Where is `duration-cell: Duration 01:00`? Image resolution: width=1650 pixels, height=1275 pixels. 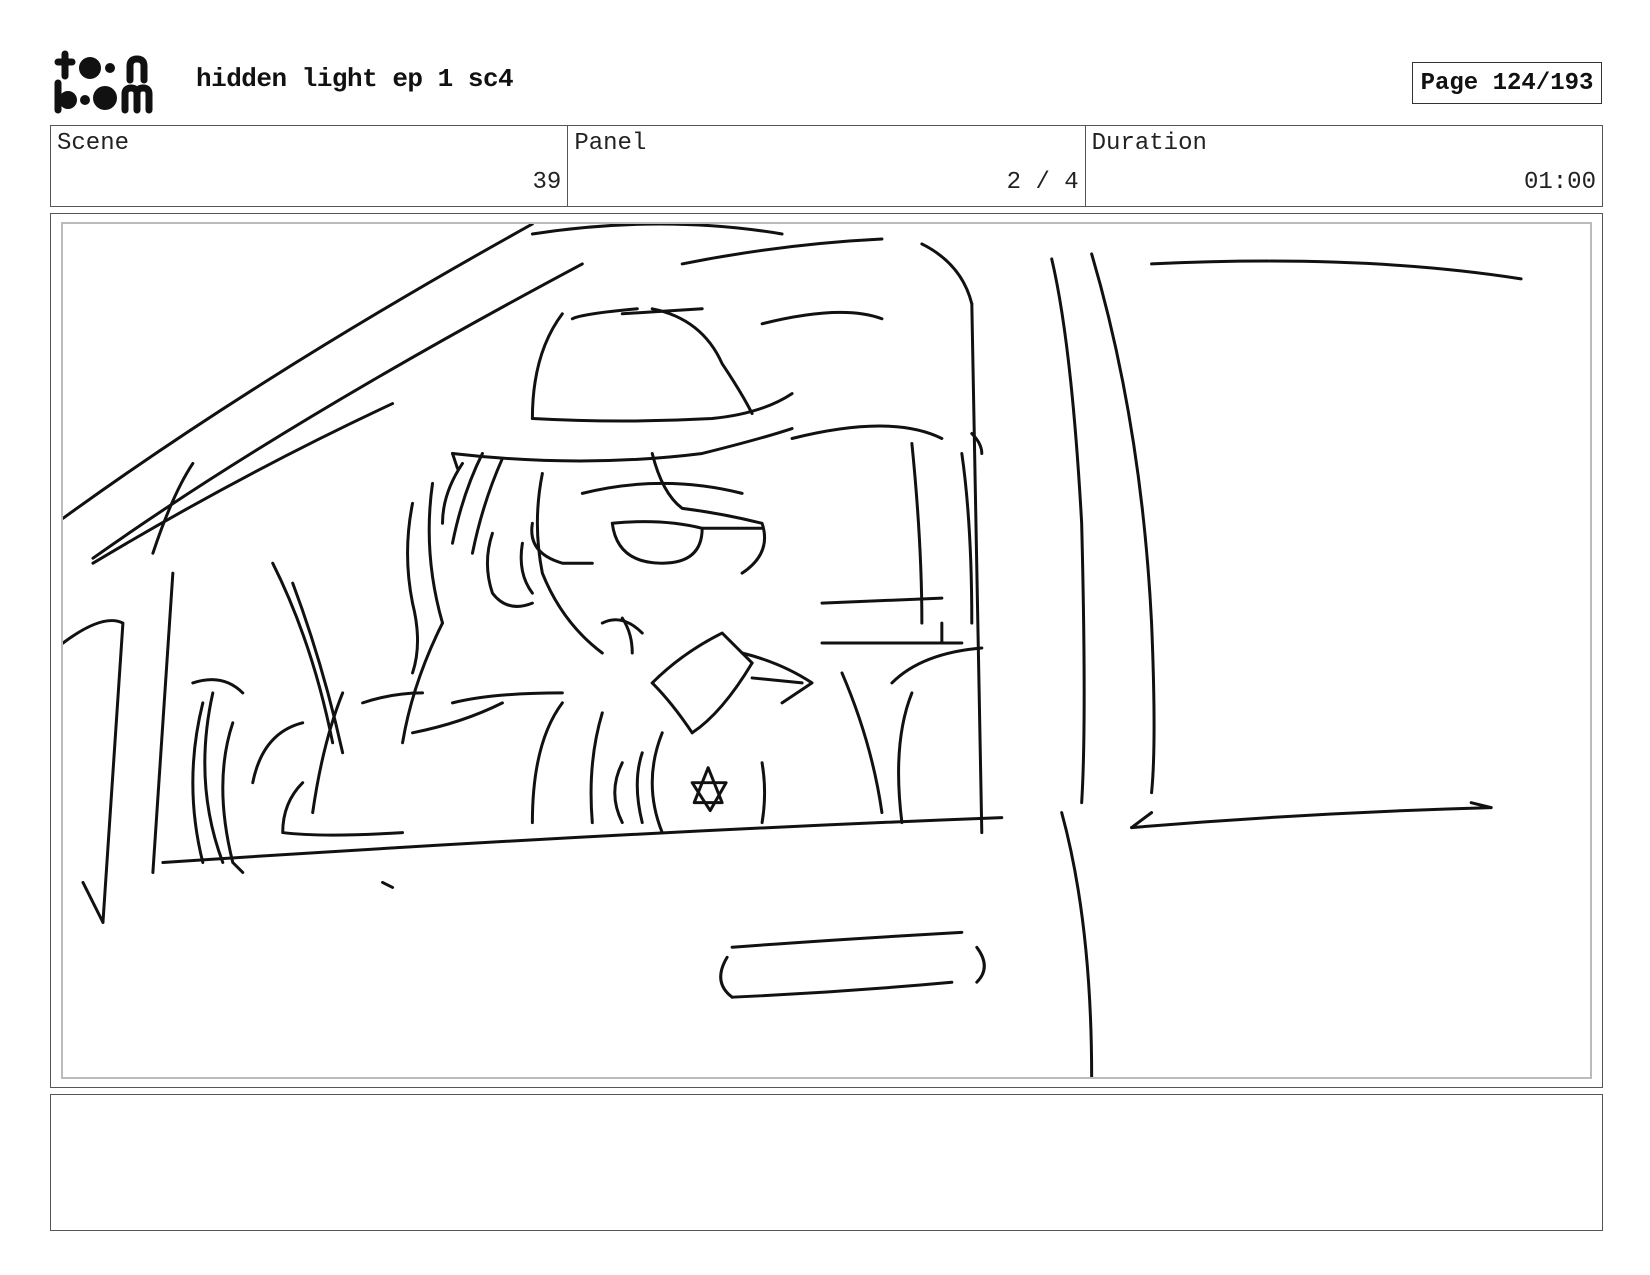 duration-cell: Duration 01:00 is located at coordinates (1344, 166).